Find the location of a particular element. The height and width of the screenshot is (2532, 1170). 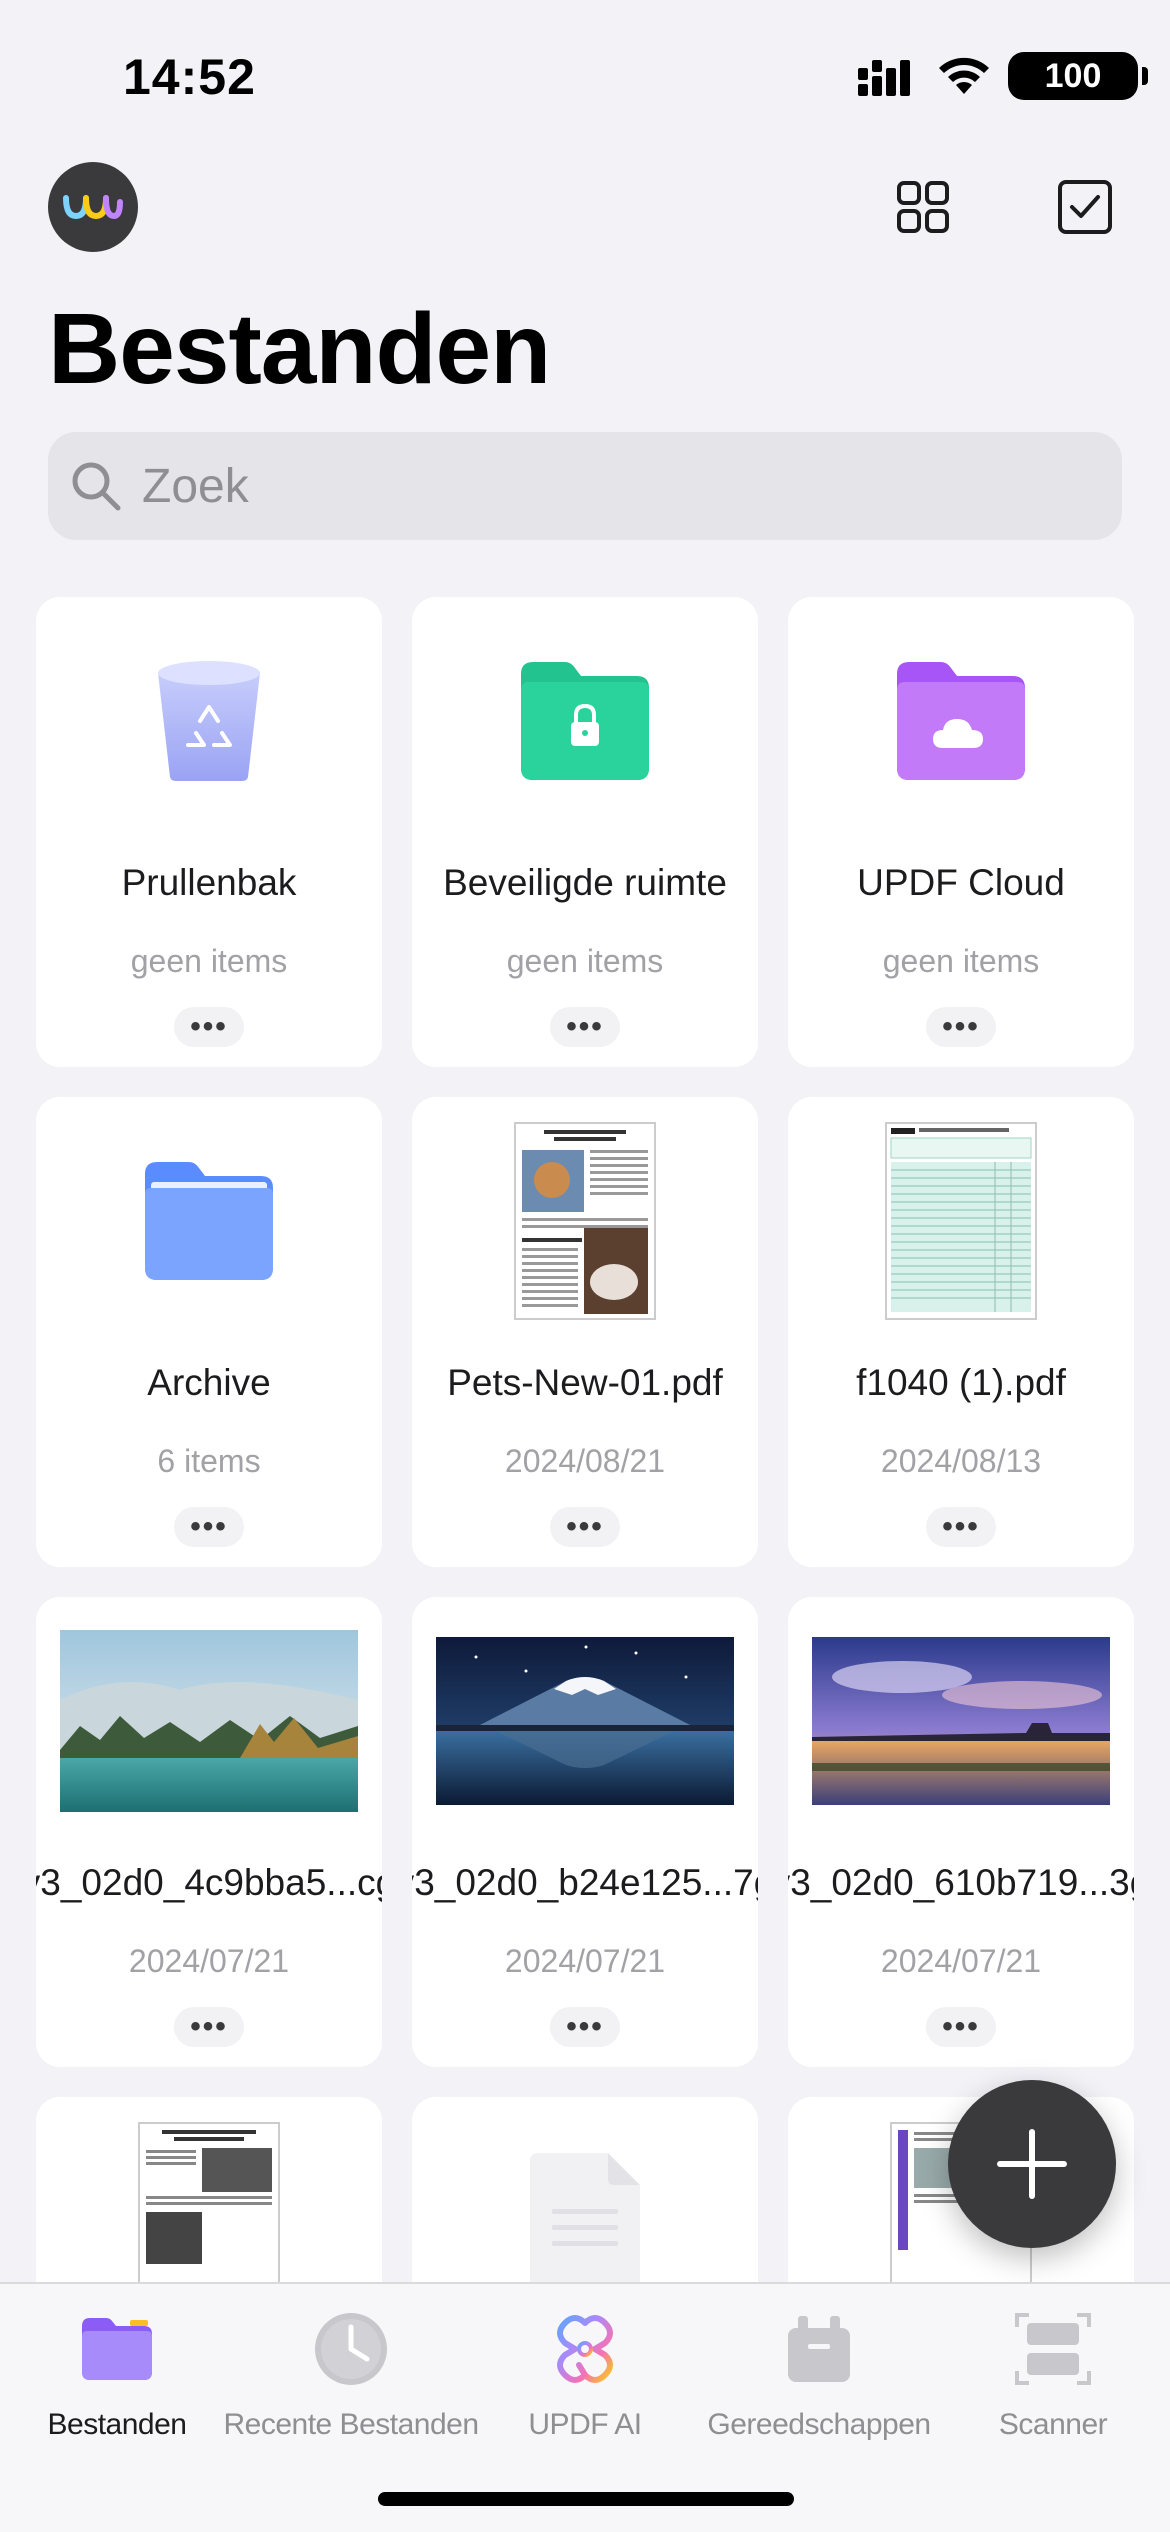

document-icon is located at coordinates (585, 2221).